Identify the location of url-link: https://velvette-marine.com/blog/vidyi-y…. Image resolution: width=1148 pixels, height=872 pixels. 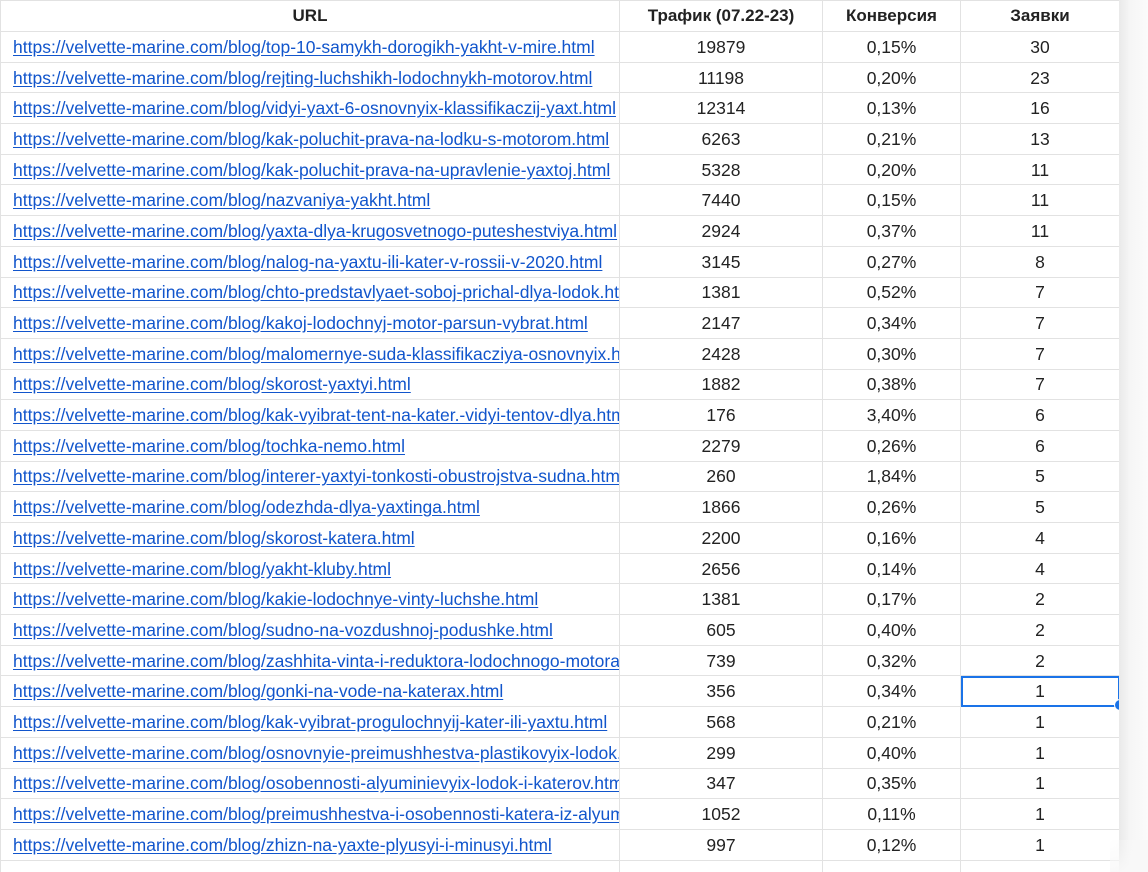
(316, 108).